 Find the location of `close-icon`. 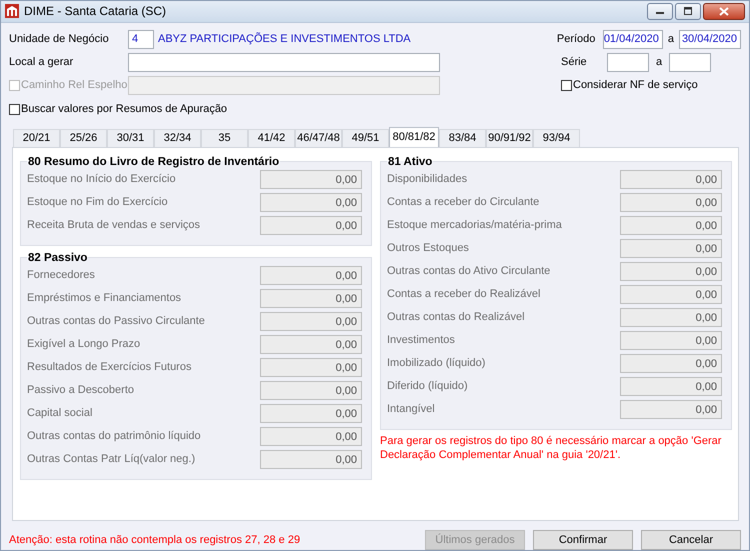

close-icon is located at coordinates (724, 11).